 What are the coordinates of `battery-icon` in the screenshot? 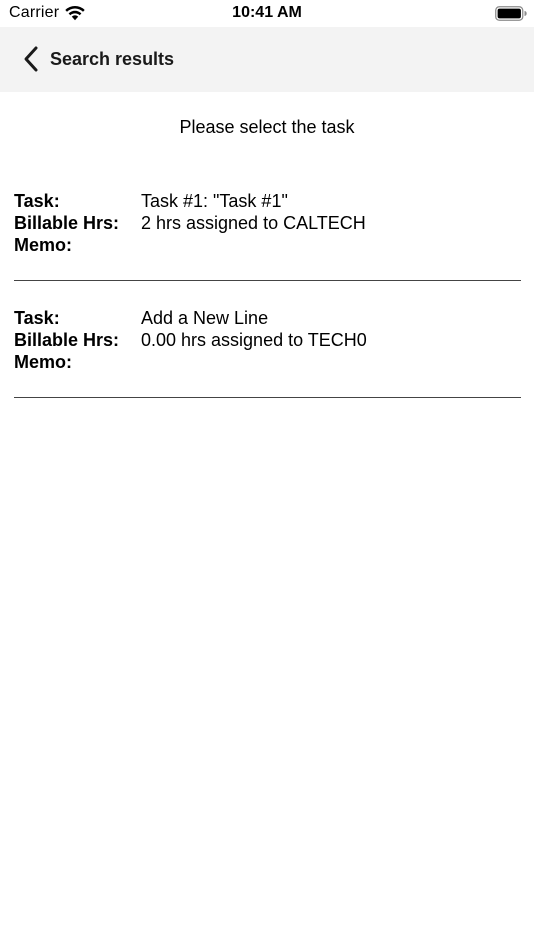 It's located at (511, 13).